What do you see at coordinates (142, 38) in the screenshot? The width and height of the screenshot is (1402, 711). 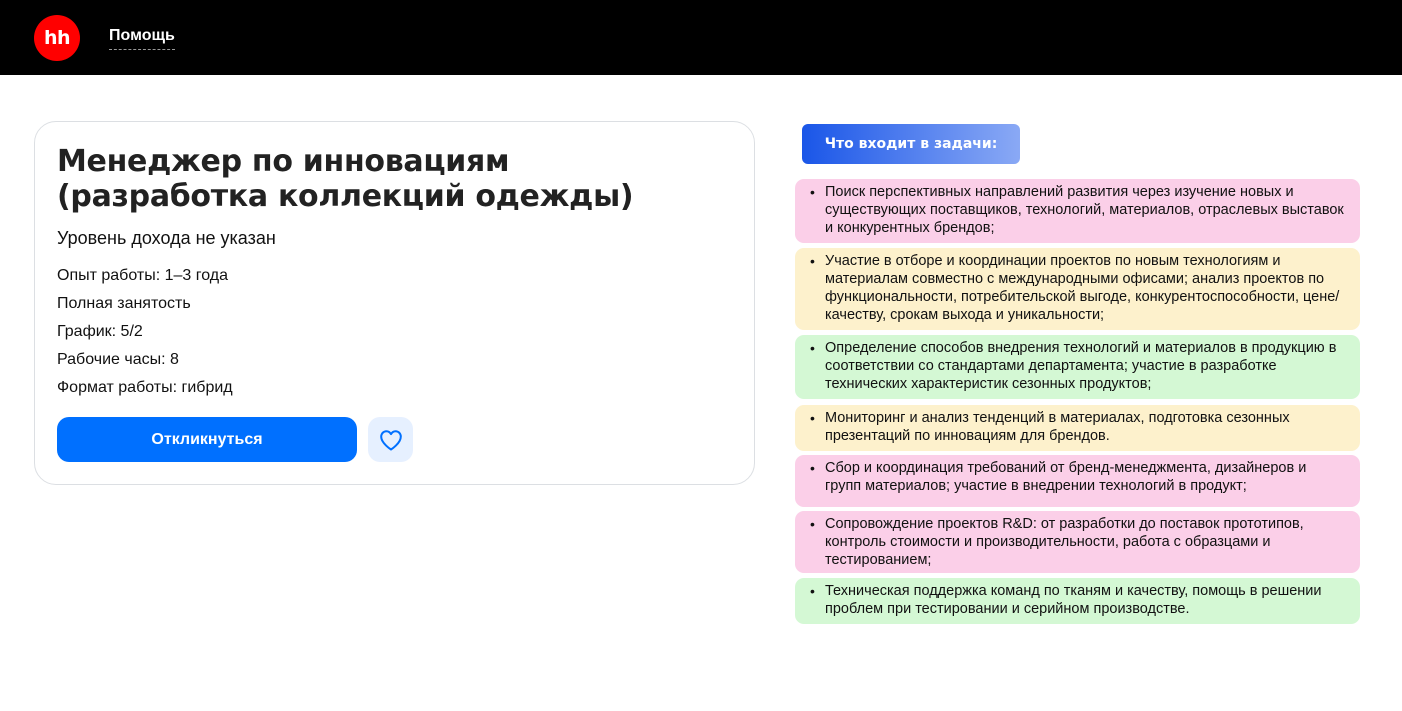 I see `help-link: Помощь` at bounding box center [142, 38].